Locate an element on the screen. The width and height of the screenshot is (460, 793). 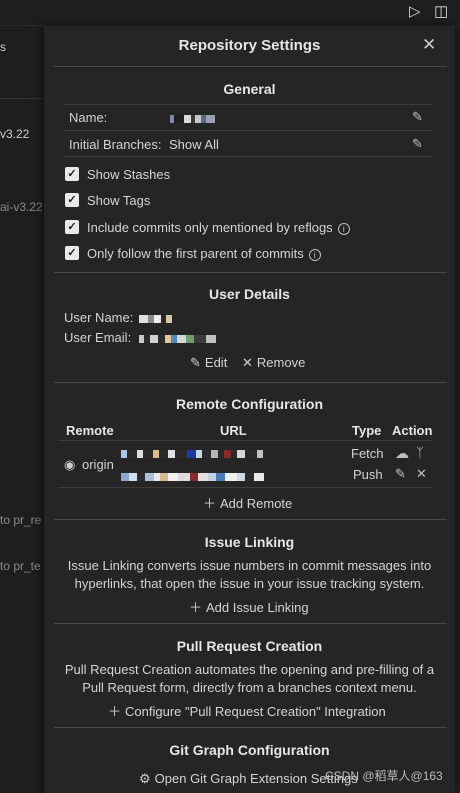
remote-name: origin is located at coordinates (98, 464).